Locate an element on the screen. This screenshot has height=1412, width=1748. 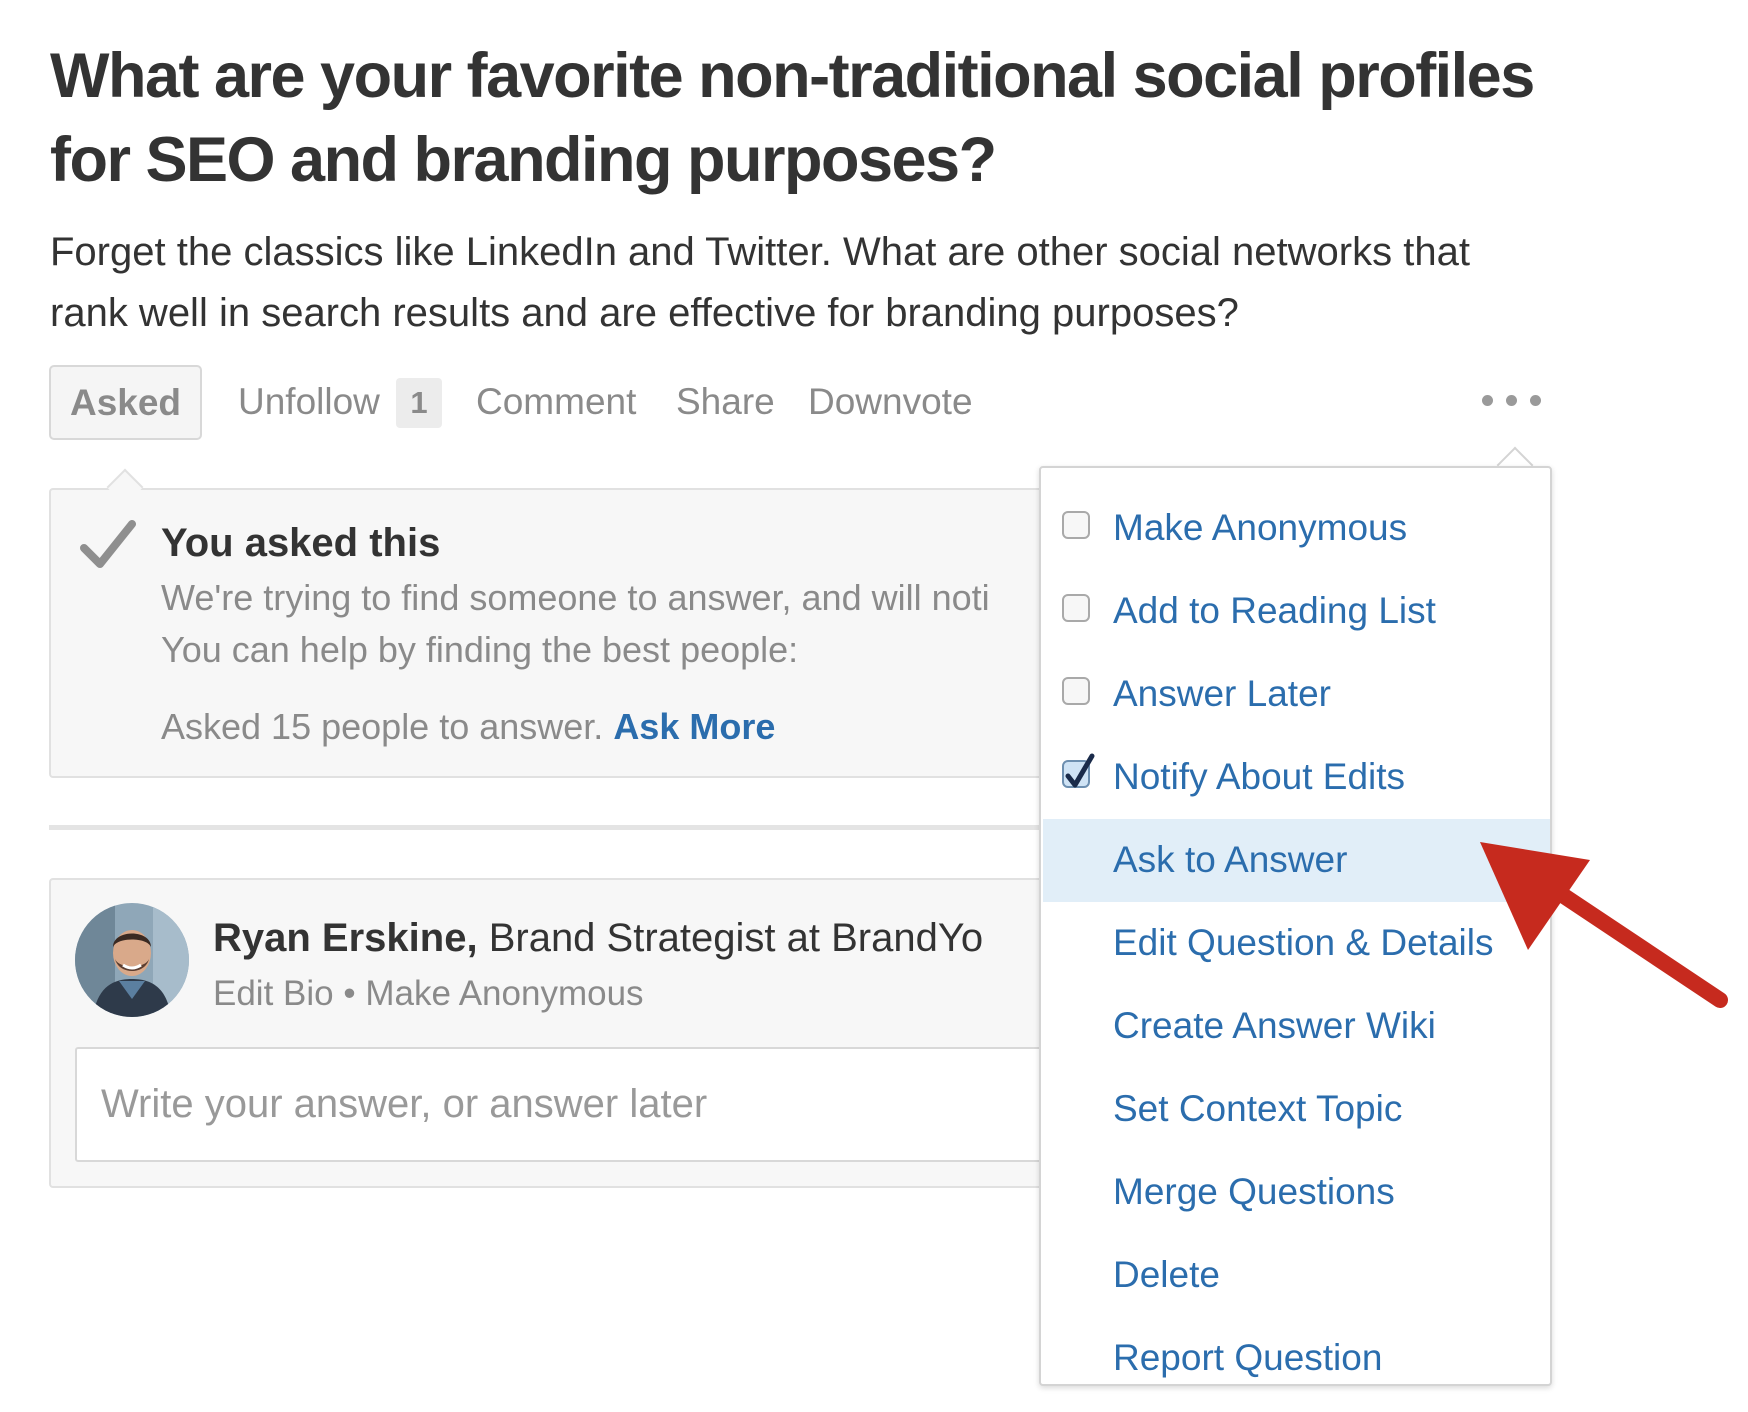
menu-item-label: Edit Question & Details is located at coordinates (1303, 942).